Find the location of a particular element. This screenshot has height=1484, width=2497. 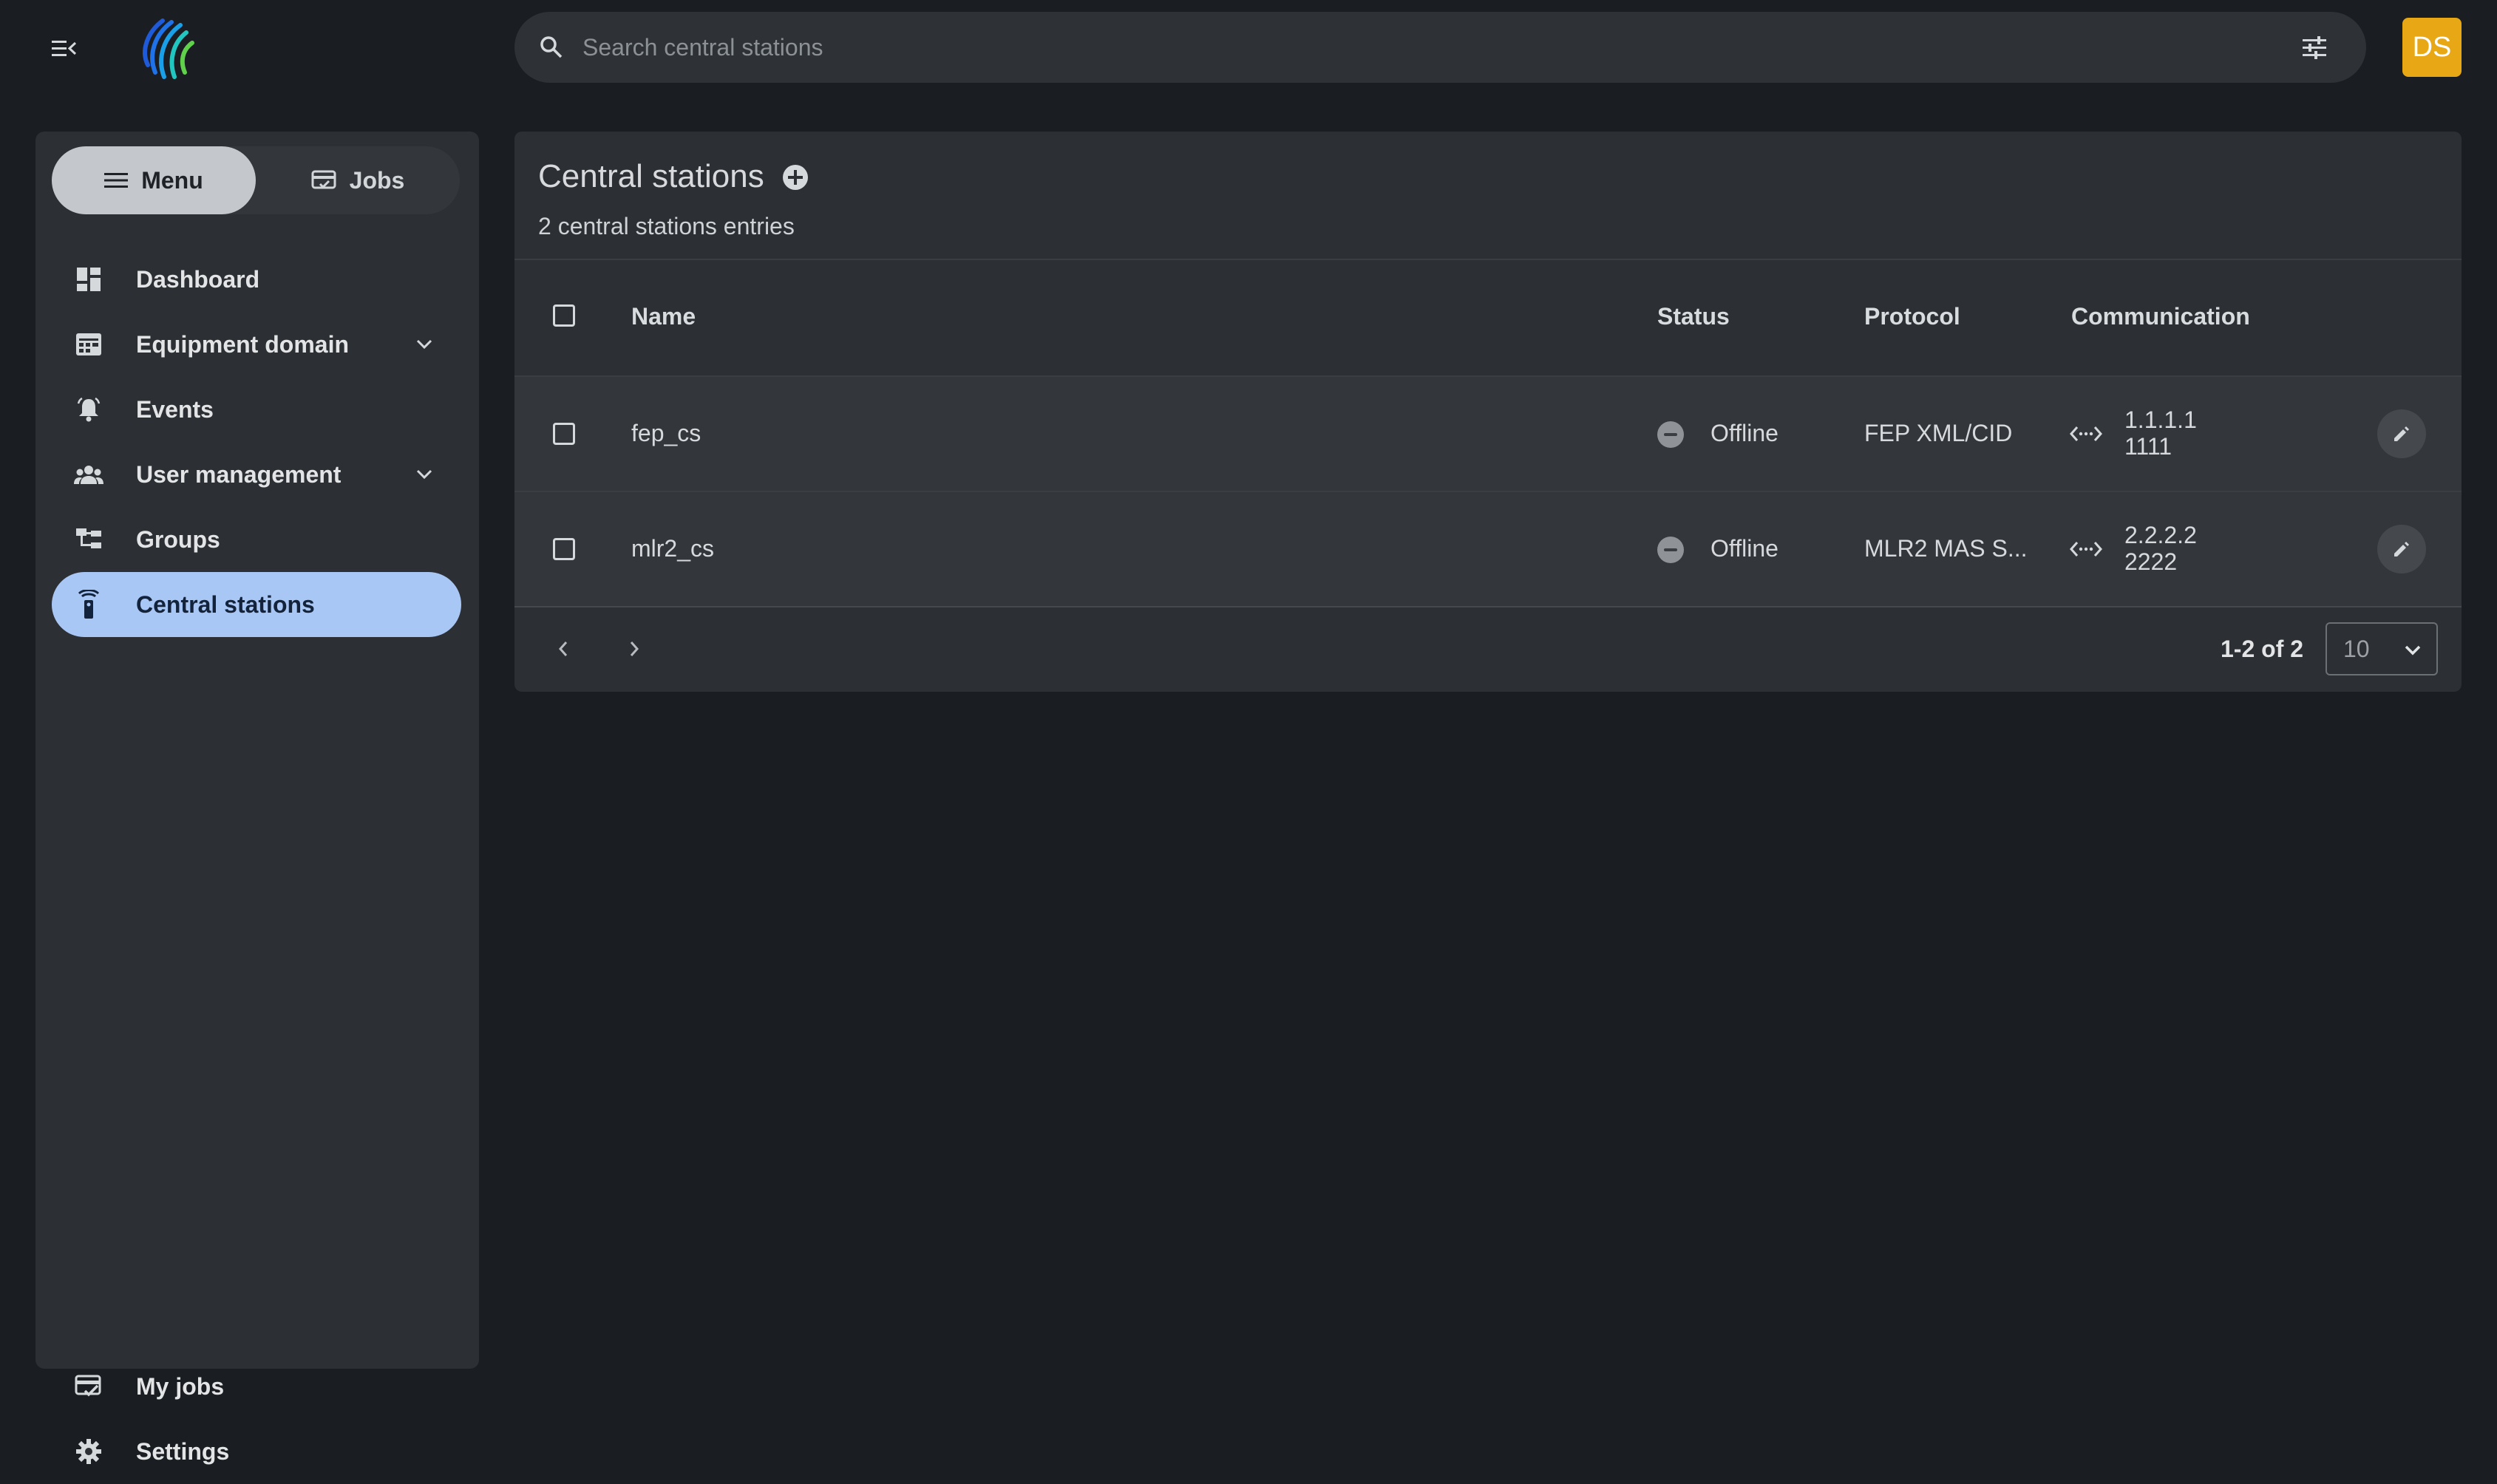

gear-icon is located at coordinates (88, 1451).